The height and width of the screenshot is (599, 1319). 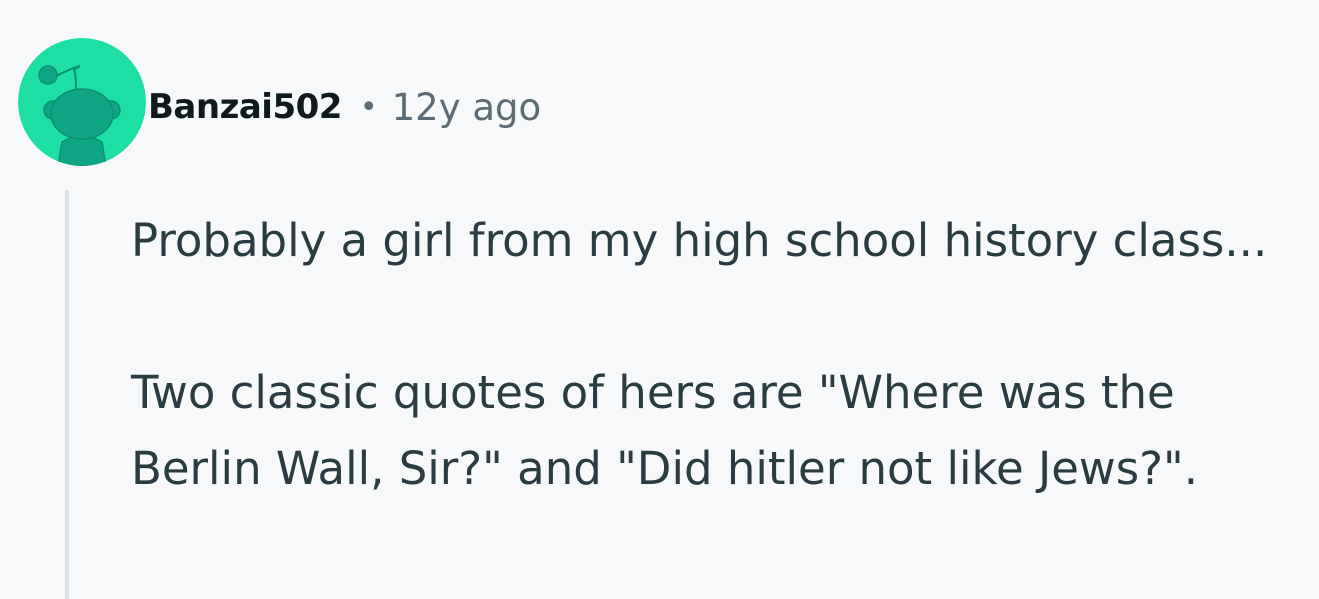 What do you see at coordinates (467, 107) in the screenshot?
I see `comment-timestamp: 12y ago` at bounding box center [467, 107].